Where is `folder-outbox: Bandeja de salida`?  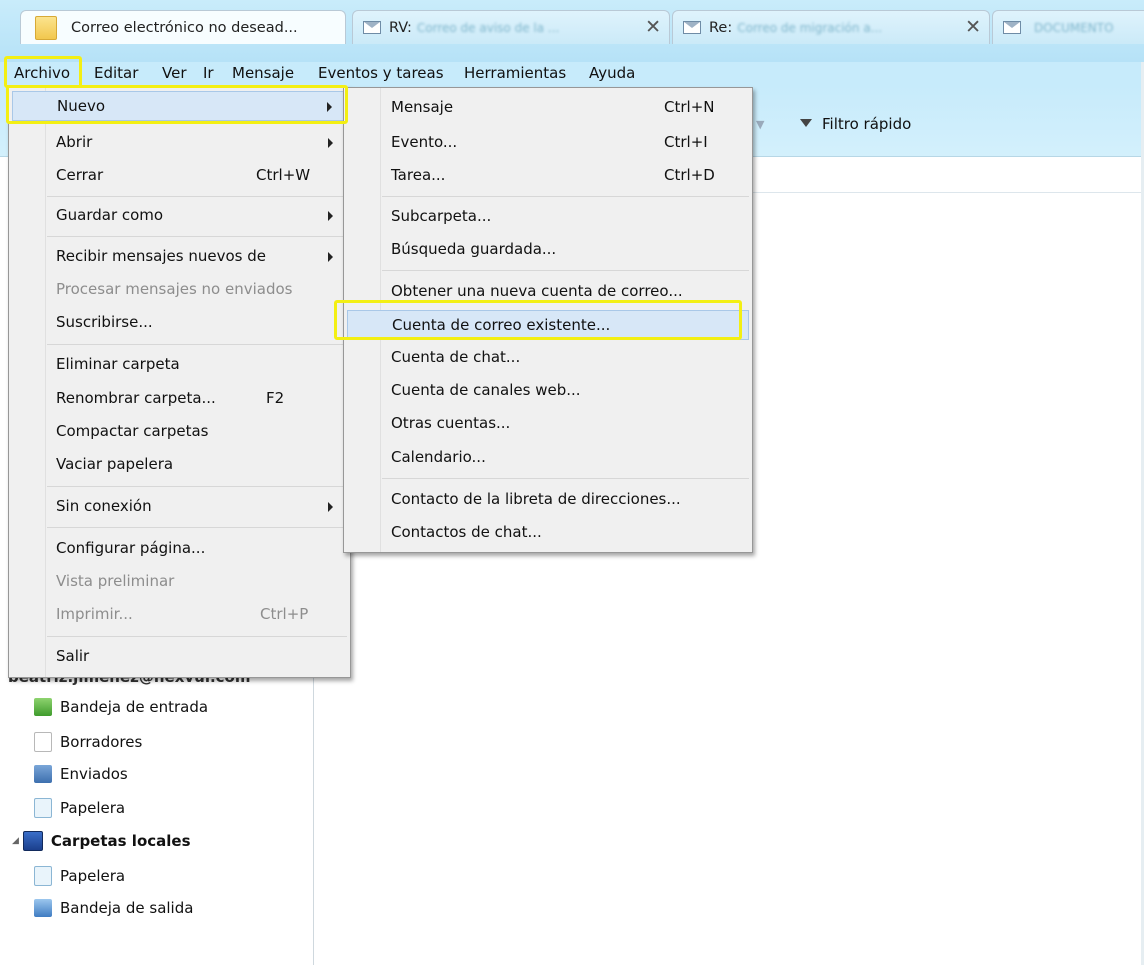 folder-outbox: Bandeja de salida is located at coordinates (113, 908).